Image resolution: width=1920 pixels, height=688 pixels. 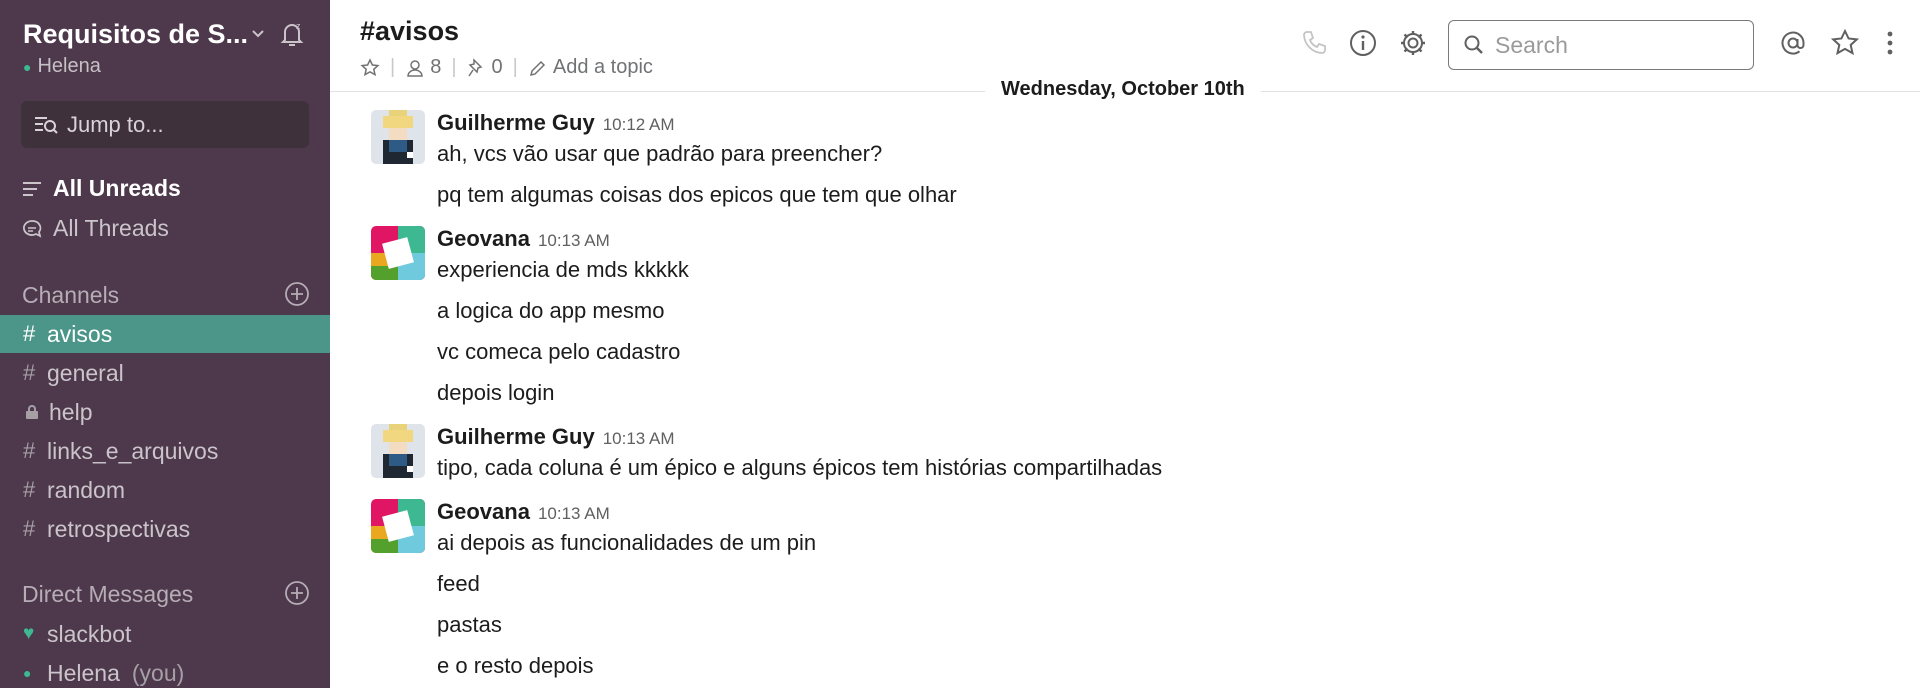 What do you see at coordinates (32, 412) in the screenshot?
I see `lock-icon` at bounding box center [32, 412].